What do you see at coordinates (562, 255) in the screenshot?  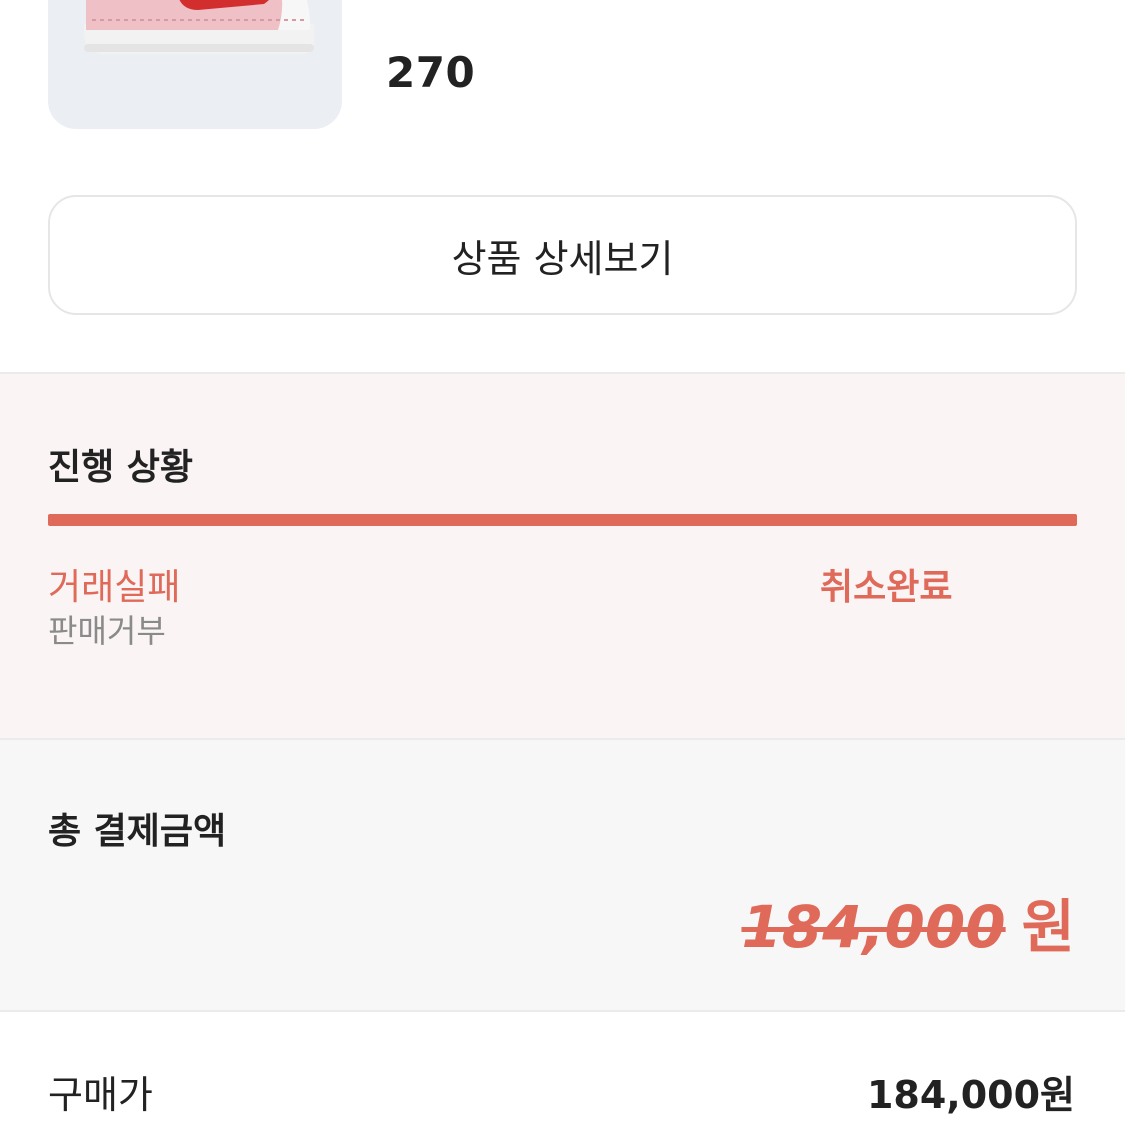 I see `product-detail-button: 상품 상세보기` at bounding box center [562, 255].